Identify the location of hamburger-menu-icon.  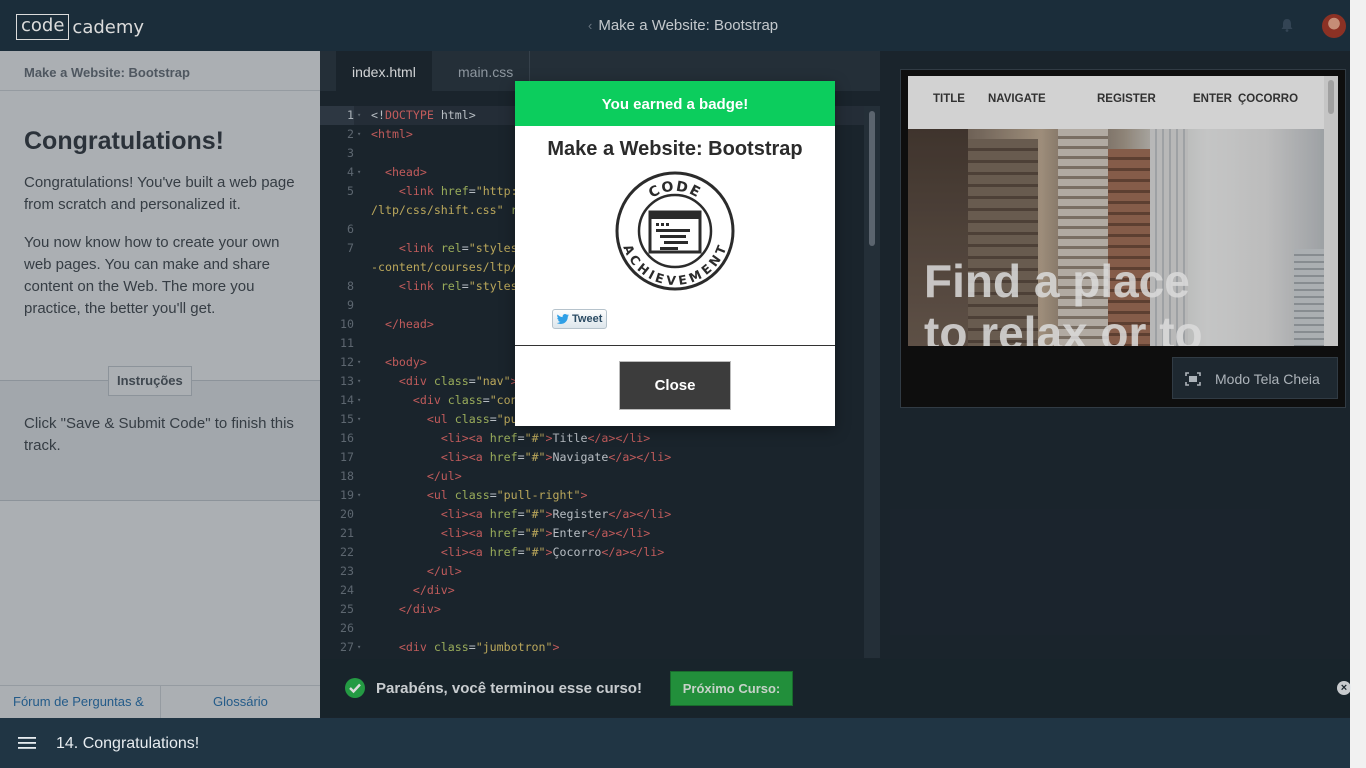
(27, 743).